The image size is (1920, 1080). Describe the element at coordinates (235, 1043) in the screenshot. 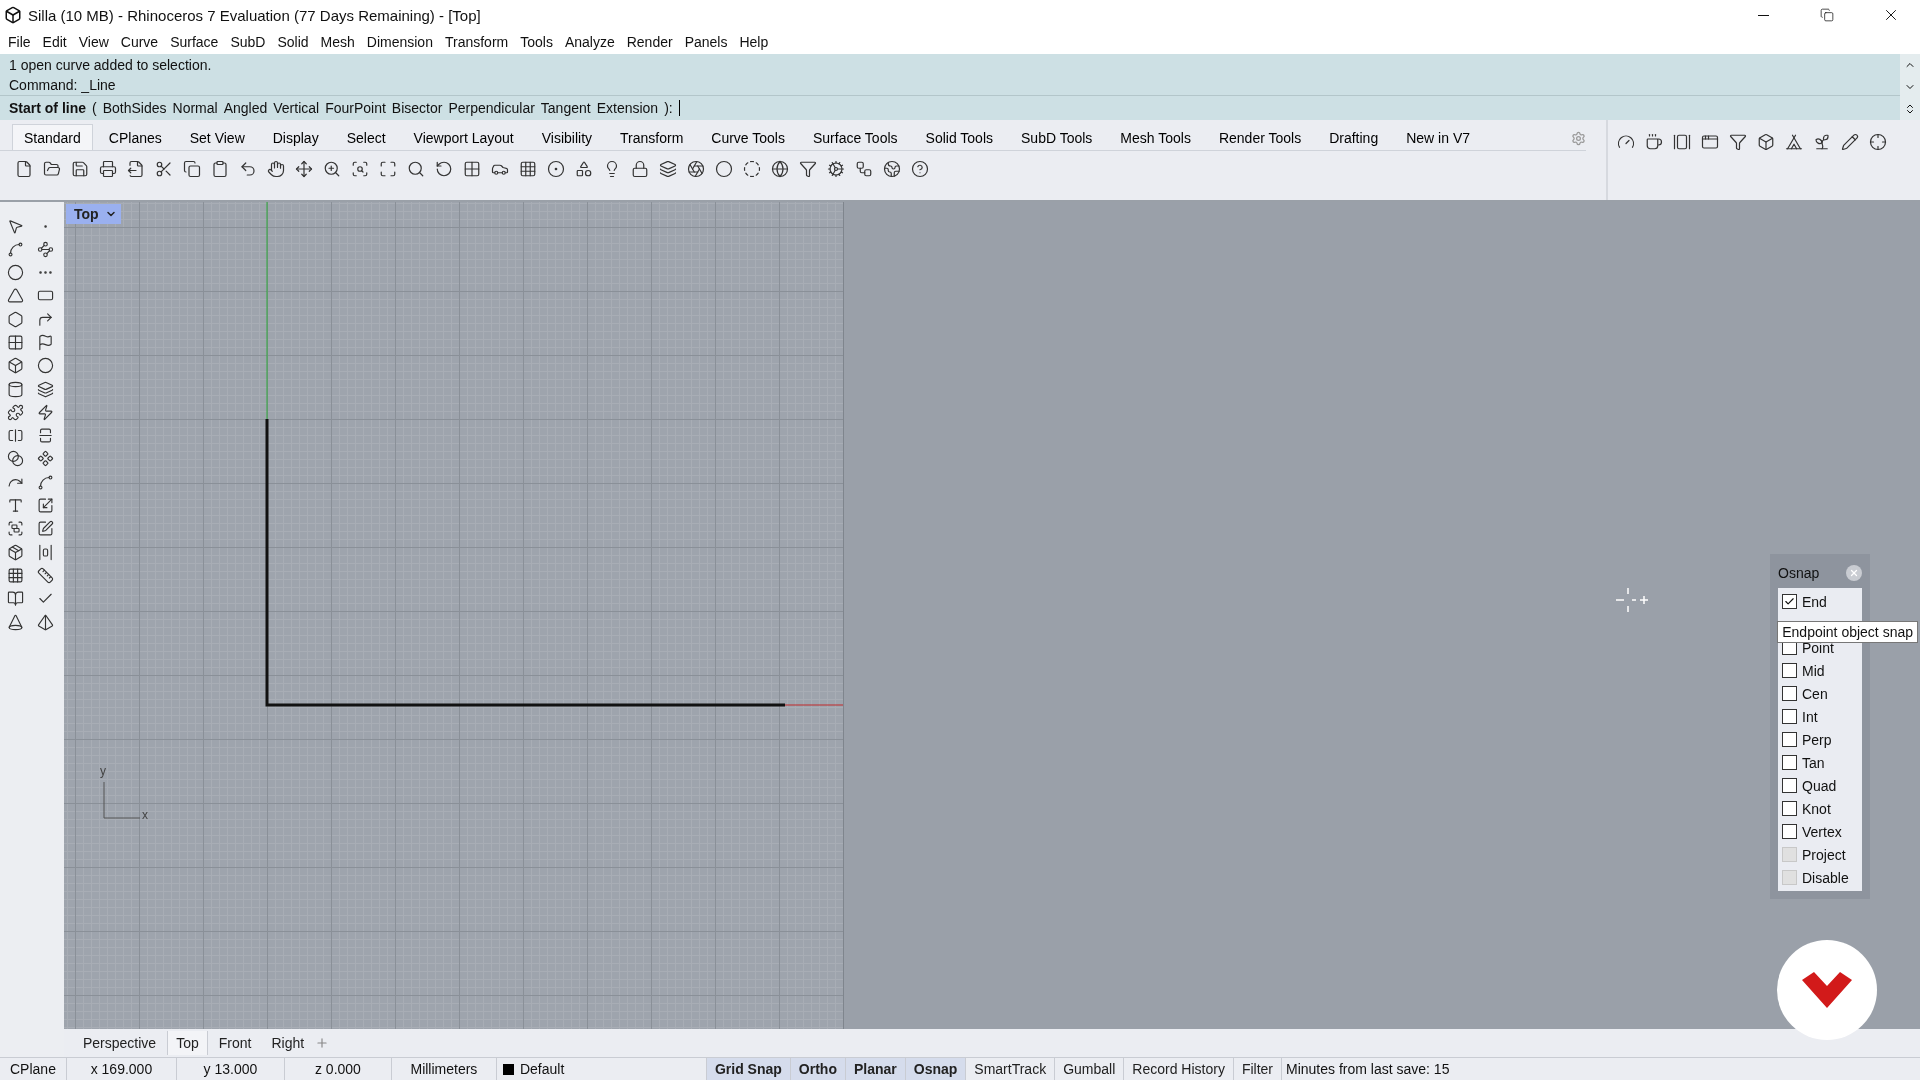

I see `viewport-tab: Front` at that location.